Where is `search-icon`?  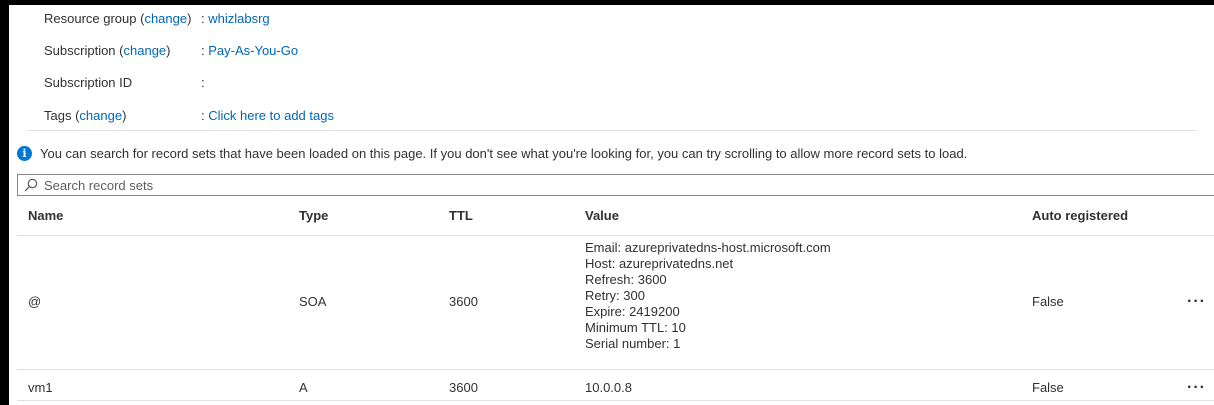 search-icon is located at coordinates (31, 185).